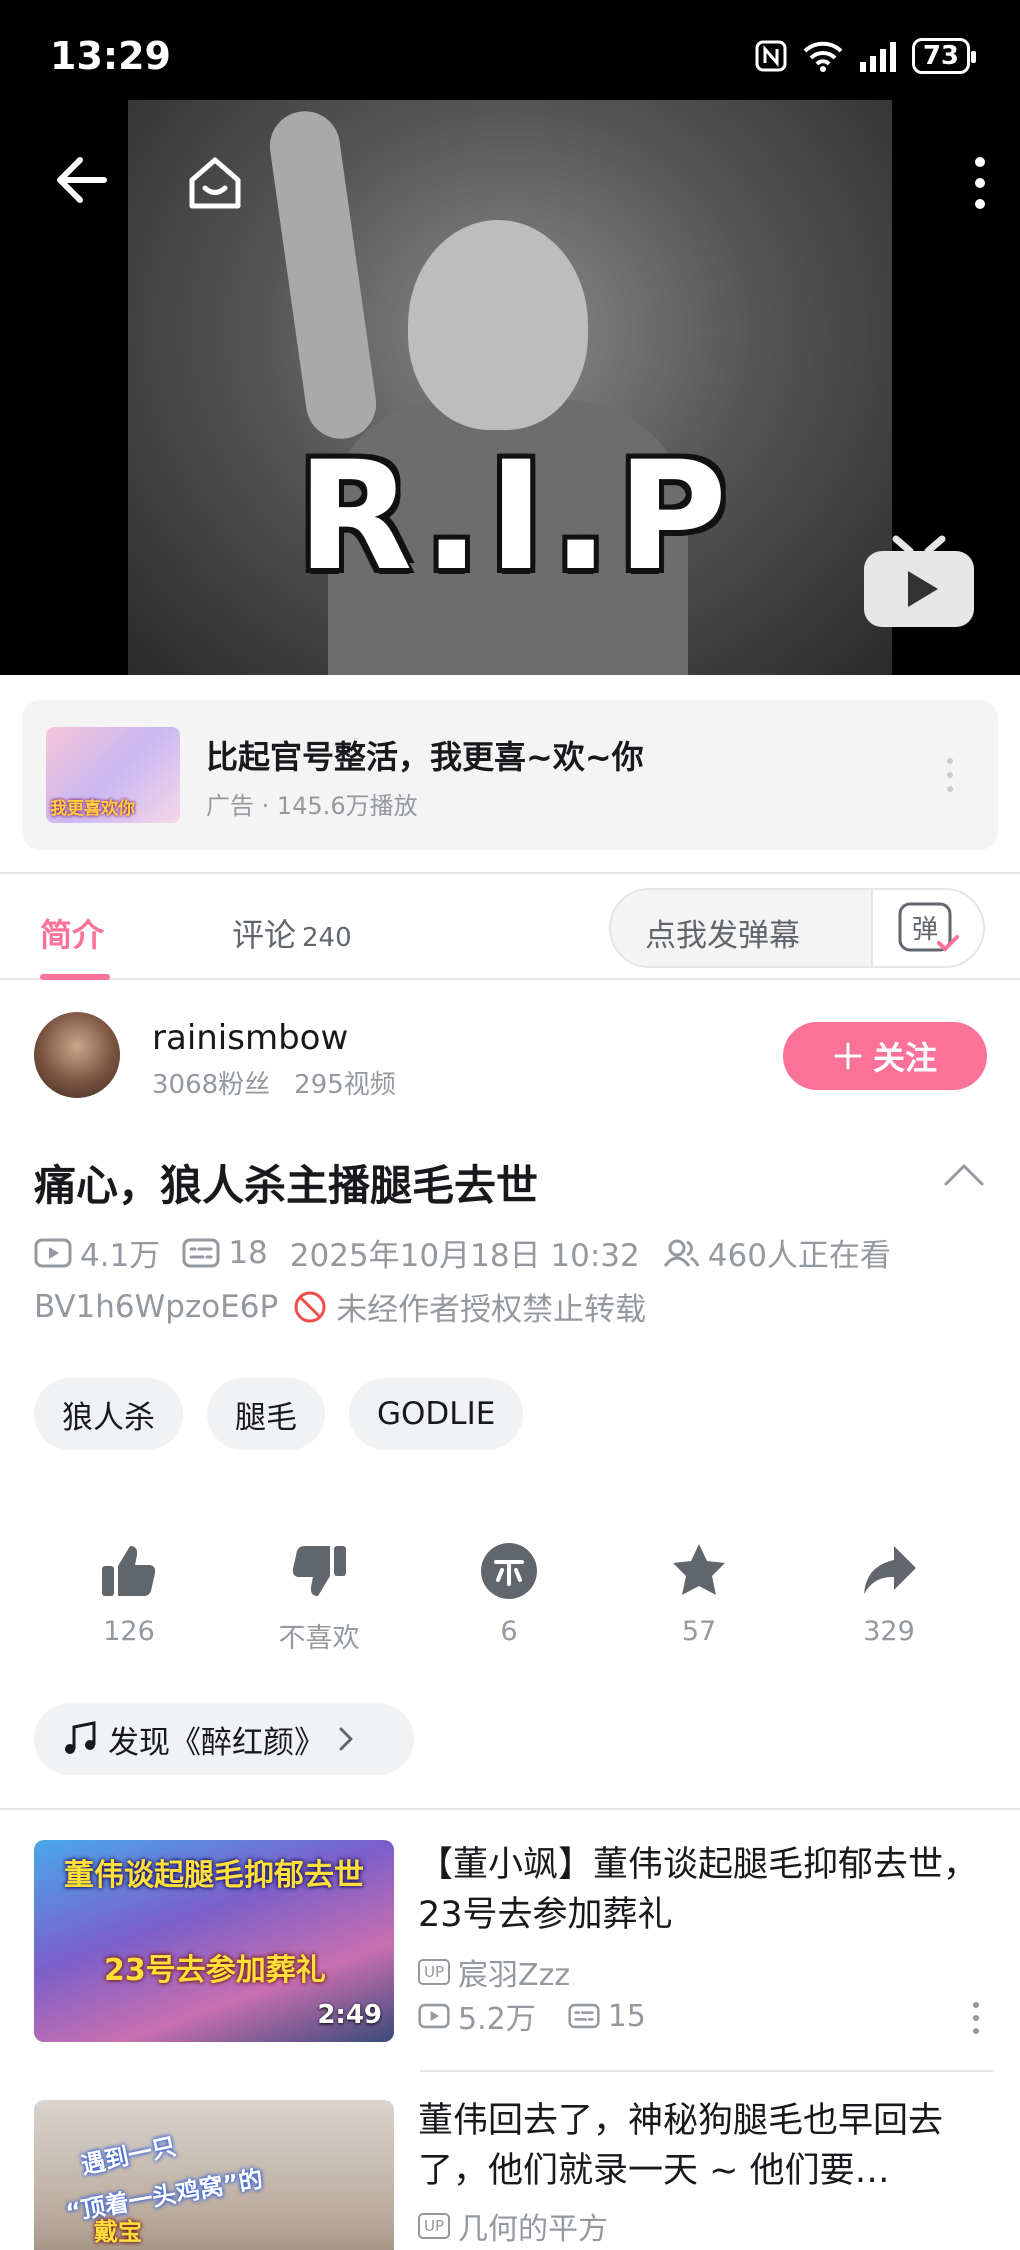 This screenshot has height=2250, width=1020. I want to click on battery-indicator: 73, so click(944, 56).